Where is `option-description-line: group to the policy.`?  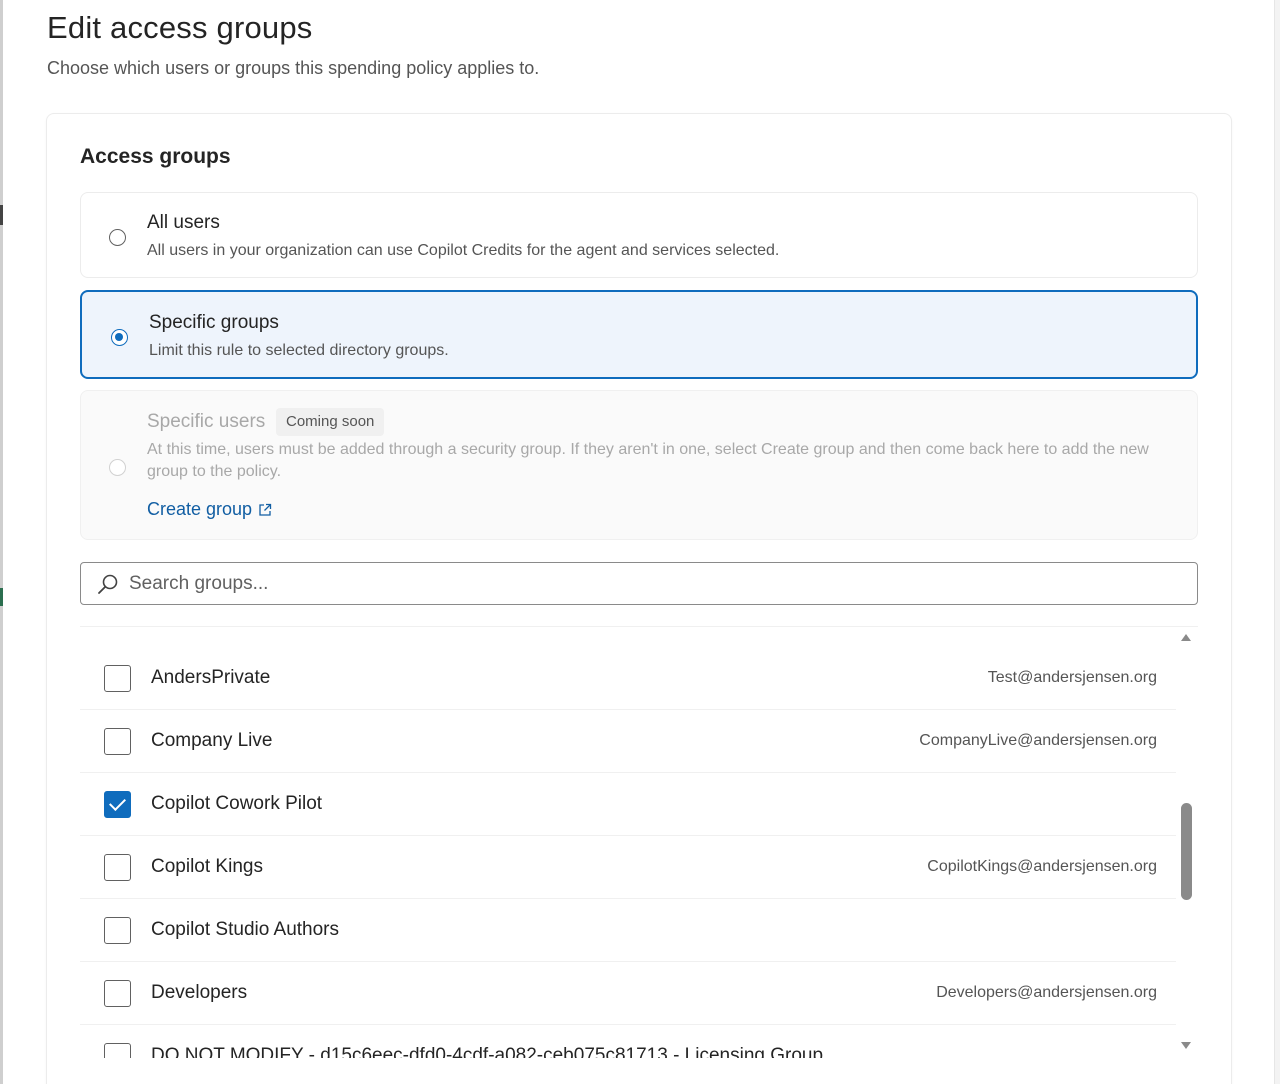 option-description-line: group to the policy. is located at coordinates (214, 471).